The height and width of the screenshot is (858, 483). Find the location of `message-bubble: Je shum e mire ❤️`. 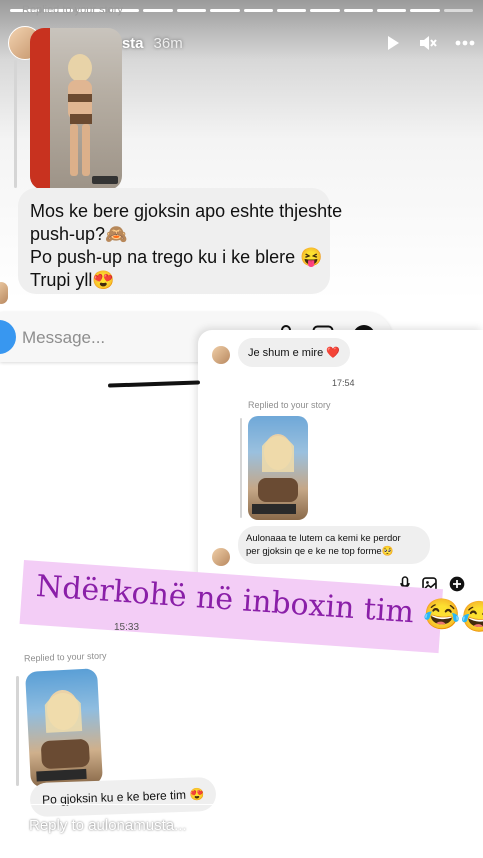

message-bubble: Je shum e mire ❤️ is located at coordinates (294, 352).